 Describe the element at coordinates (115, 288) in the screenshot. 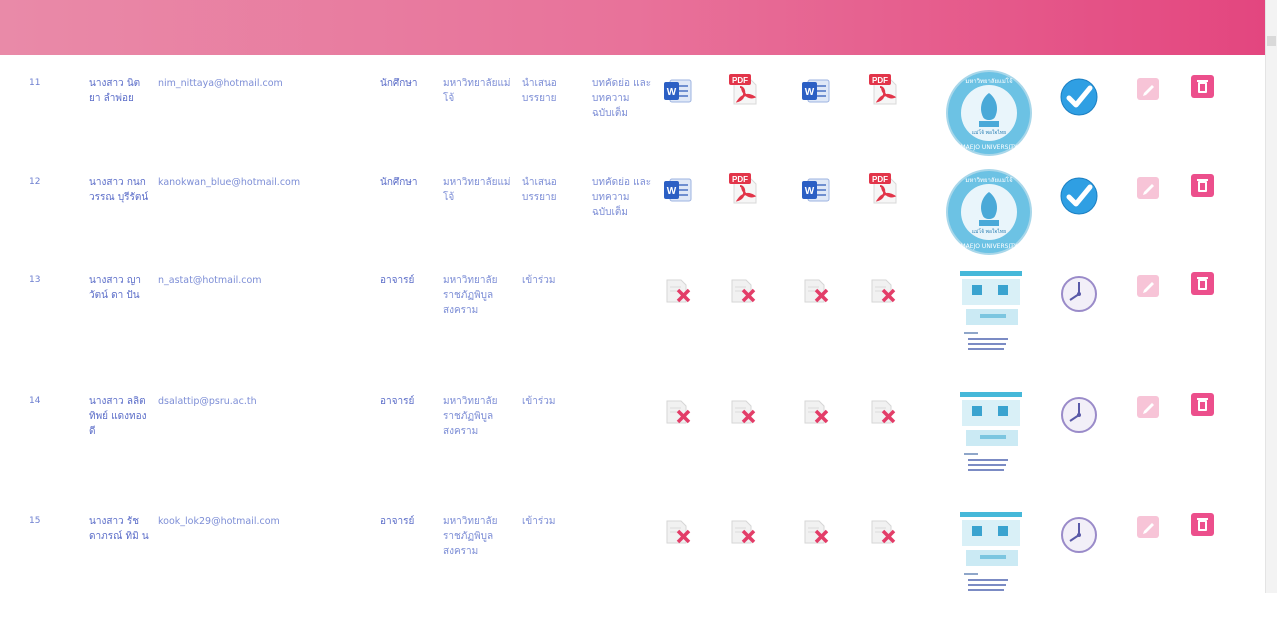

I see `participant-name: นางสาว ญาวัตน์ ดา ปัน` at that location.